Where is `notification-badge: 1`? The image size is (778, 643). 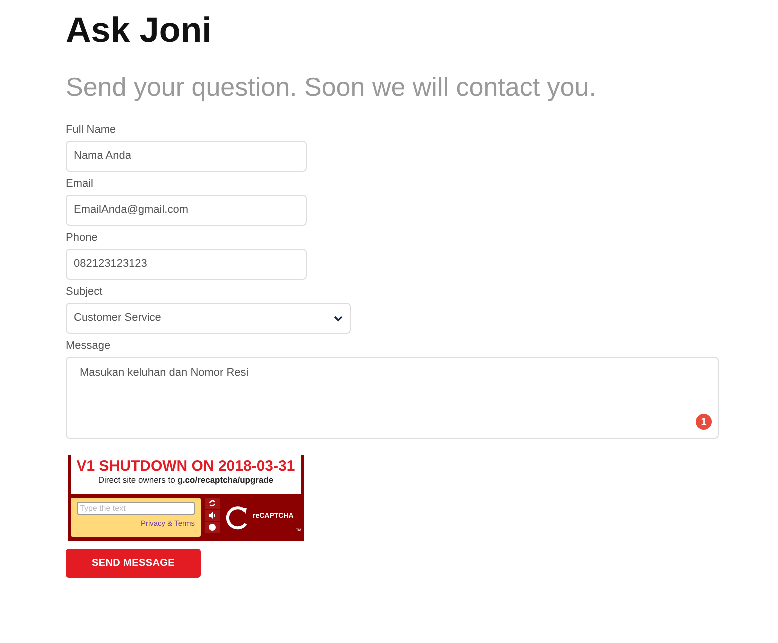 notification-badge: 1 is located at coordinates (704, 422).